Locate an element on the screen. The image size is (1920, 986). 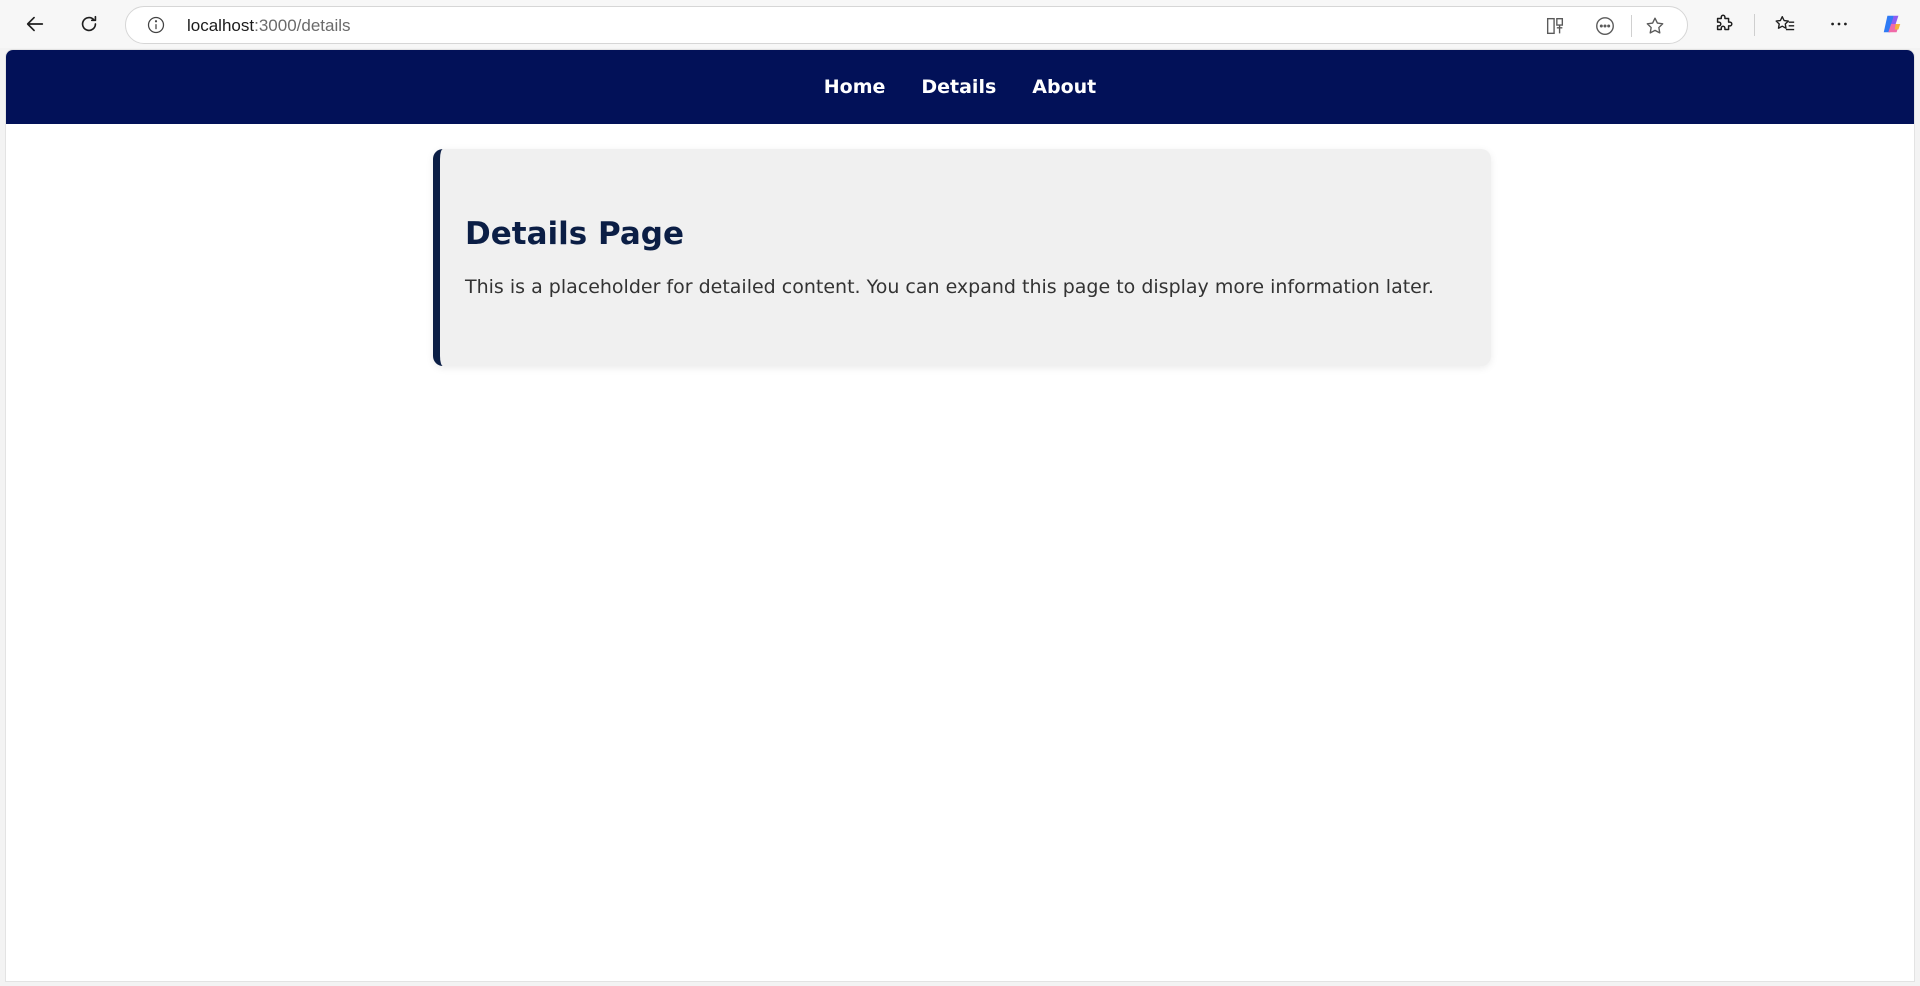
back-button is located at coordinates (35, 24).